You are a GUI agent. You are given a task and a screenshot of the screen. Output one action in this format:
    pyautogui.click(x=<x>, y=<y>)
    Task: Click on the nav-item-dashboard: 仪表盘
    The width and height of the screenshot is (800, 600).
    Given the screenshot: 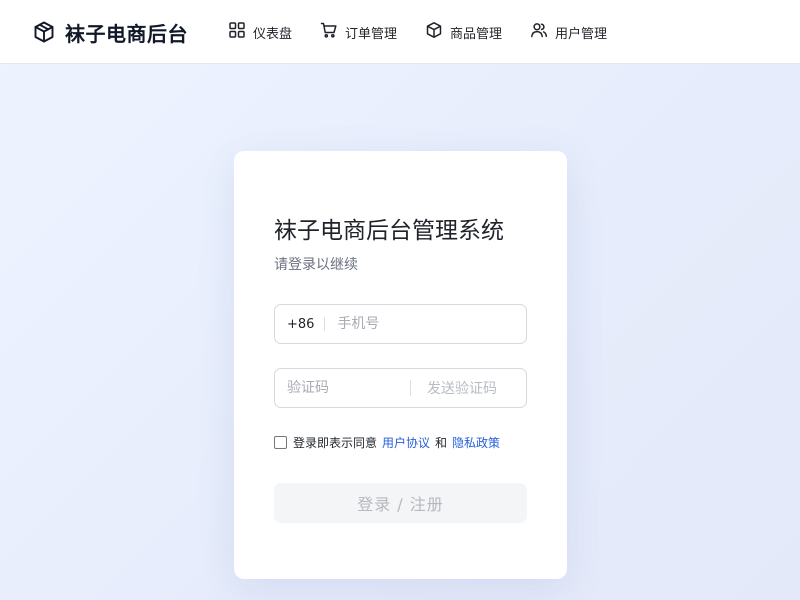 What is the action you would take?
    pyautogui.click(x=260, y=32)
    